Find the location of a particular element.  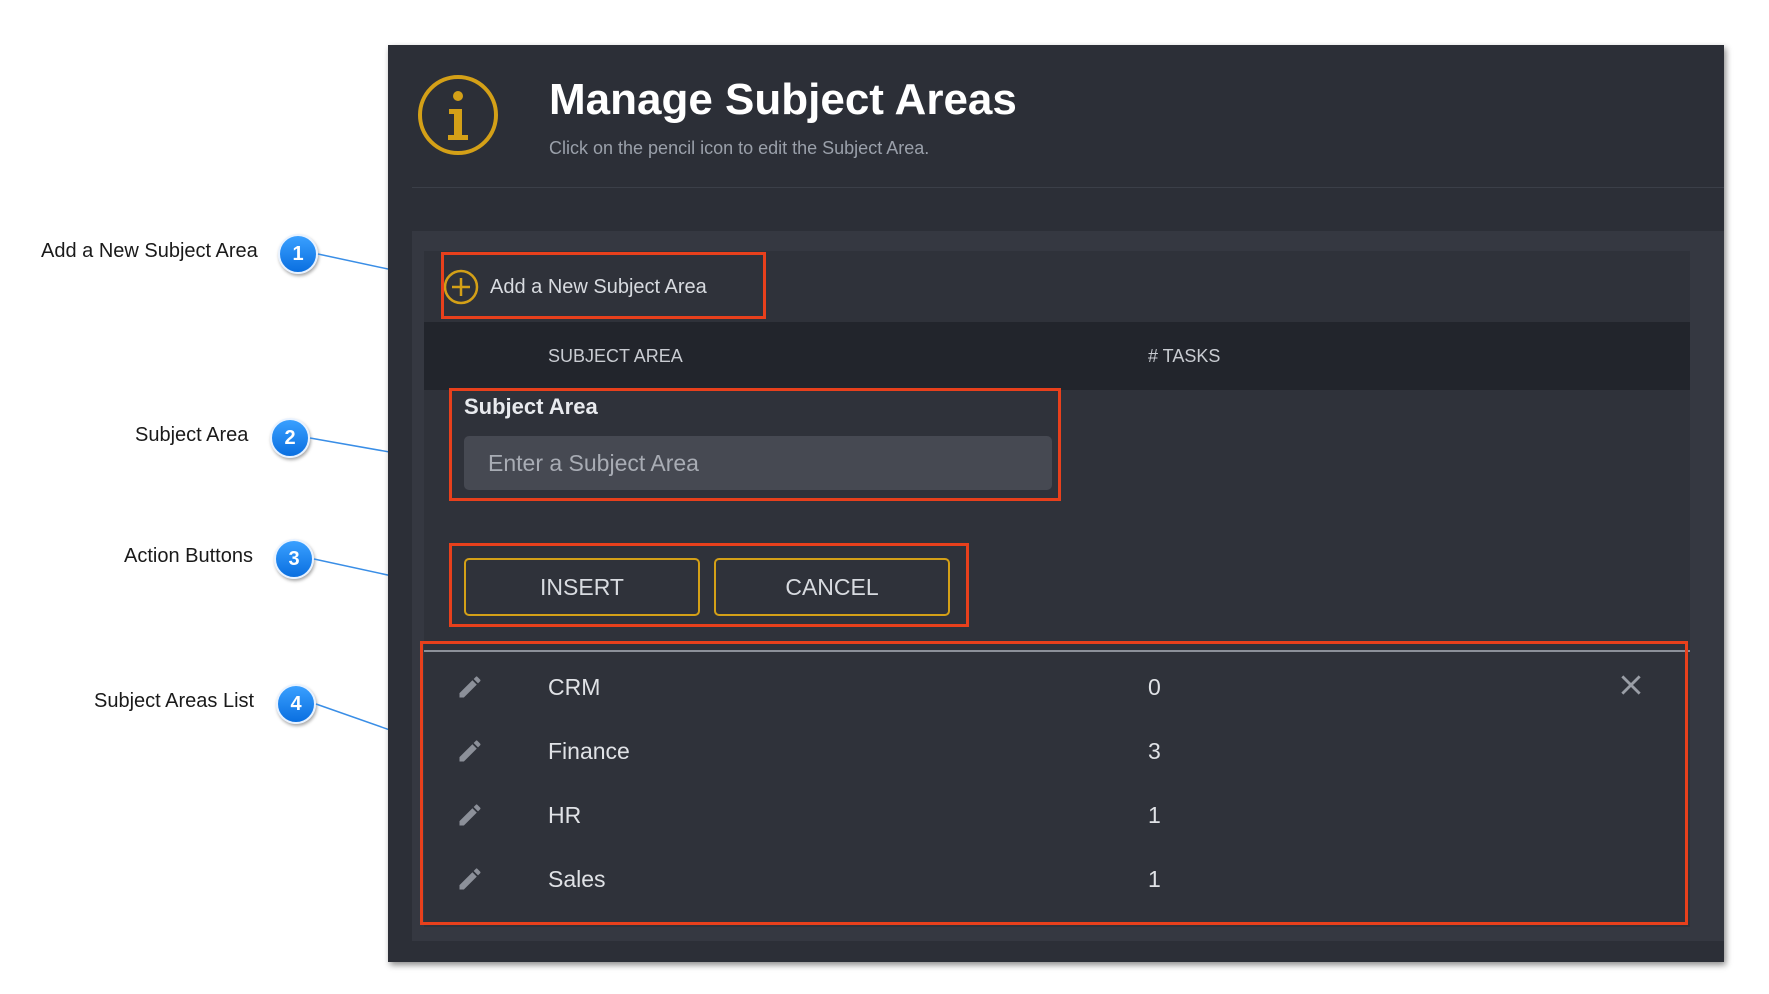

table-row: Sales 1 is located at coordinates (1057, 880).